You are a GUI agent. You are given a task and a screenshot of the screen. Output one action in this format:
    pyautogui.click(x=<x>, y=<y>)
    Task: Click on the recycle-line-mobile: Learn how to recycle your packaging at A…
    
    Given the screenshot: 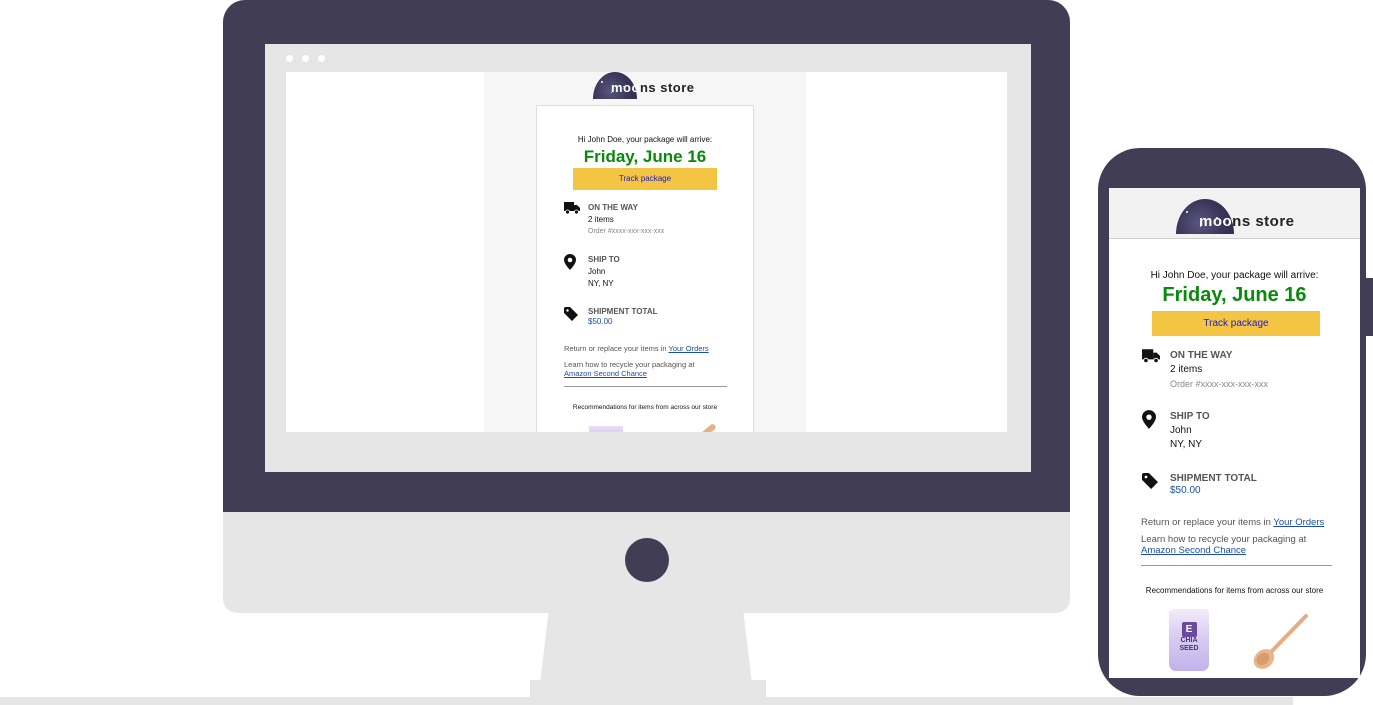 What is the action you would take?
    pyautogui.click(x=1246, y=545)
    